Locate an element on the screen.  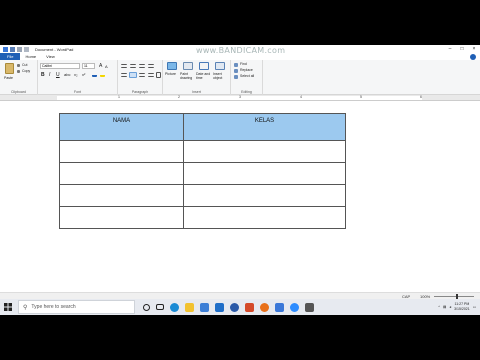
highlight-color-icon is located at coordinates (102, 74).